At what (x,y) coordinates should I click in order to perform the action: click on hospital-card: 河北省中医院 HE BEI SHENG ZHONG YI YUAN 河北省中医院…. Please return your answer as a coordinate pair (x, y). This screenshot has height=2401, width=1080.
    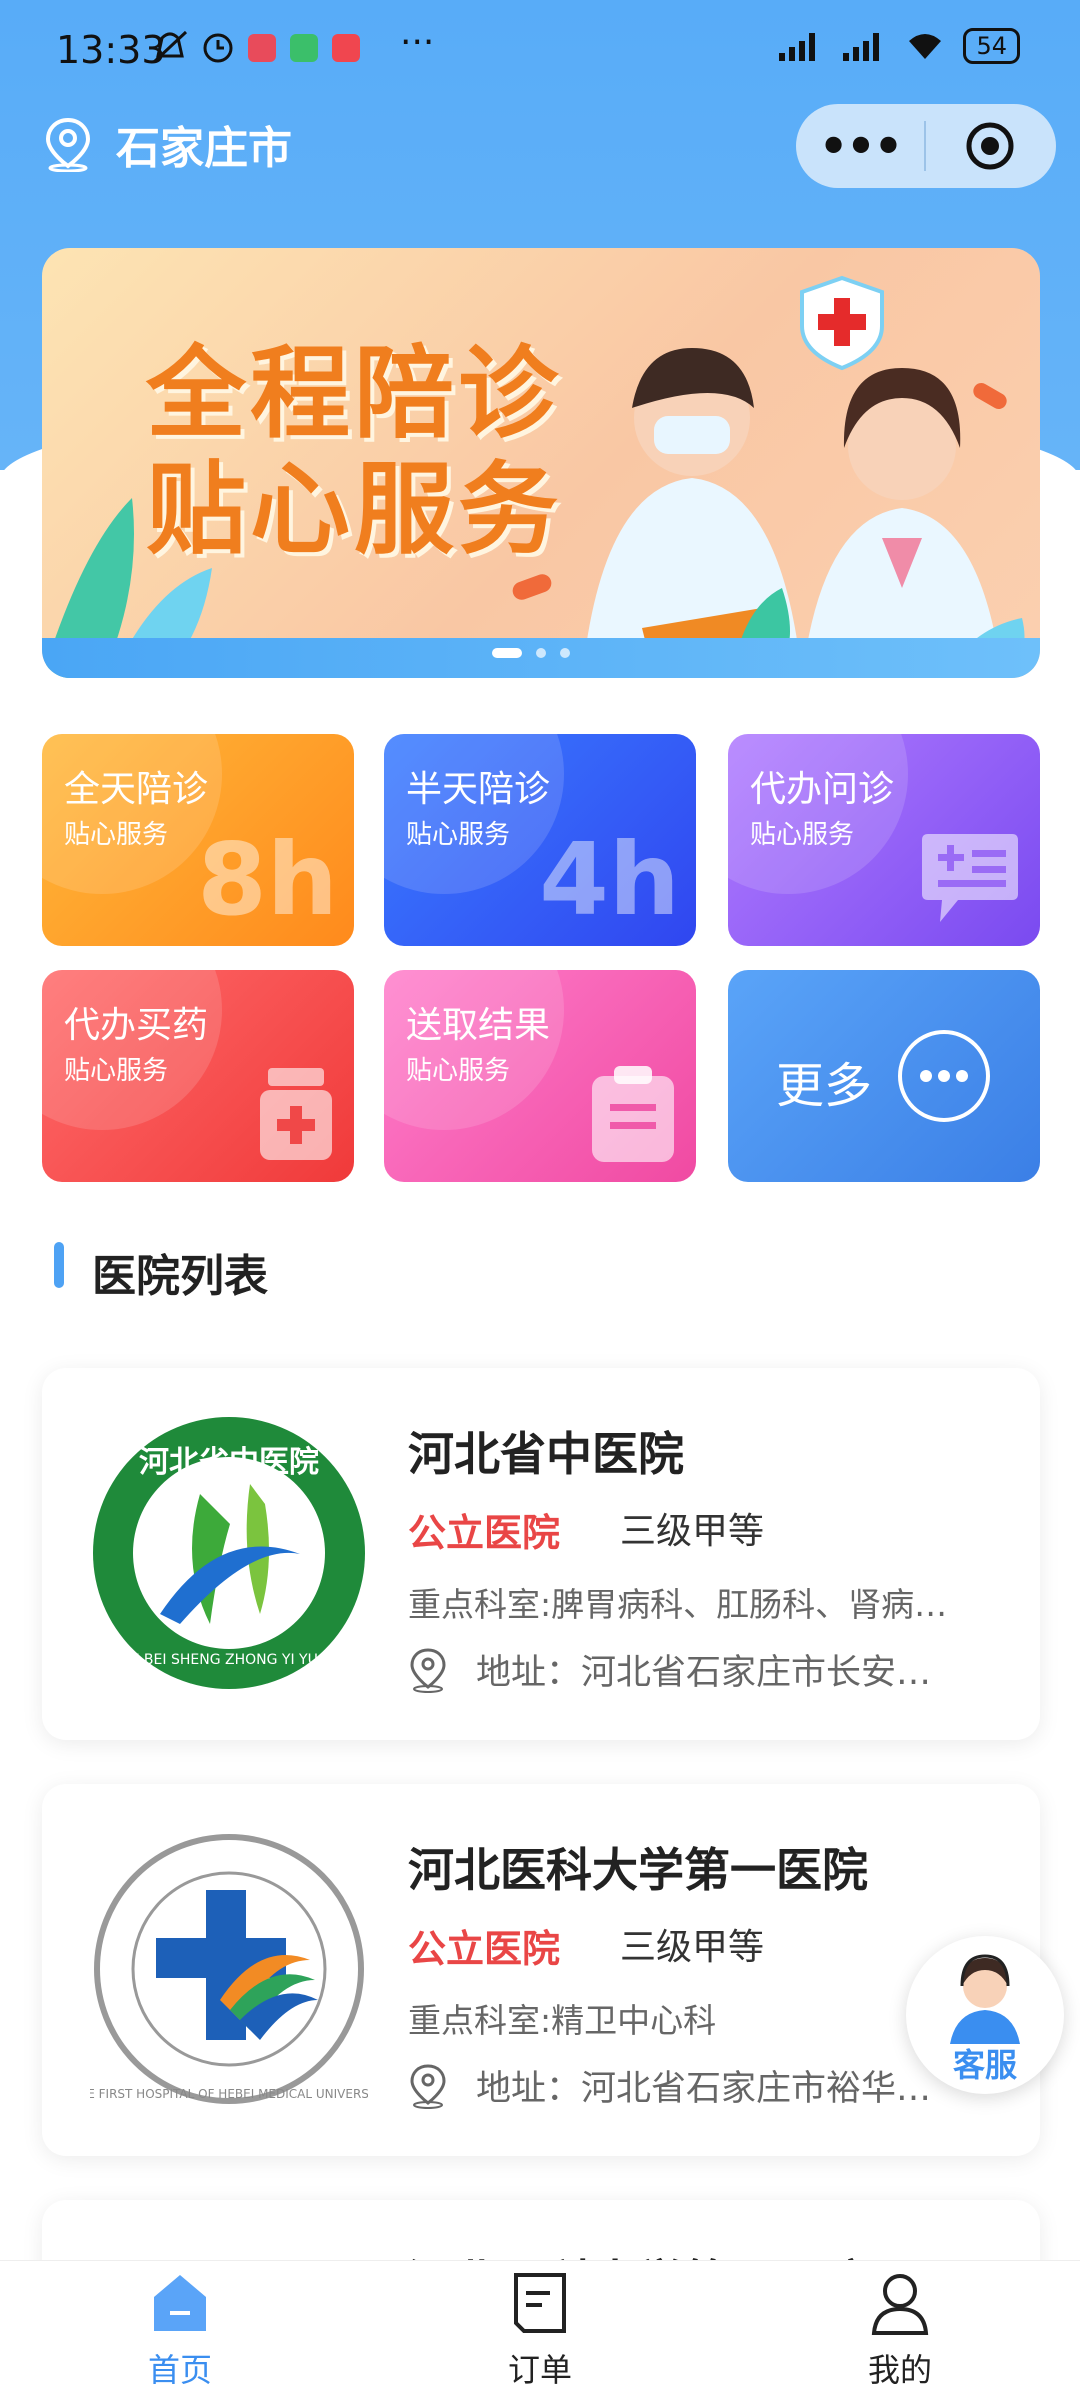
    Looking at the image, I should click on (541, 1554).